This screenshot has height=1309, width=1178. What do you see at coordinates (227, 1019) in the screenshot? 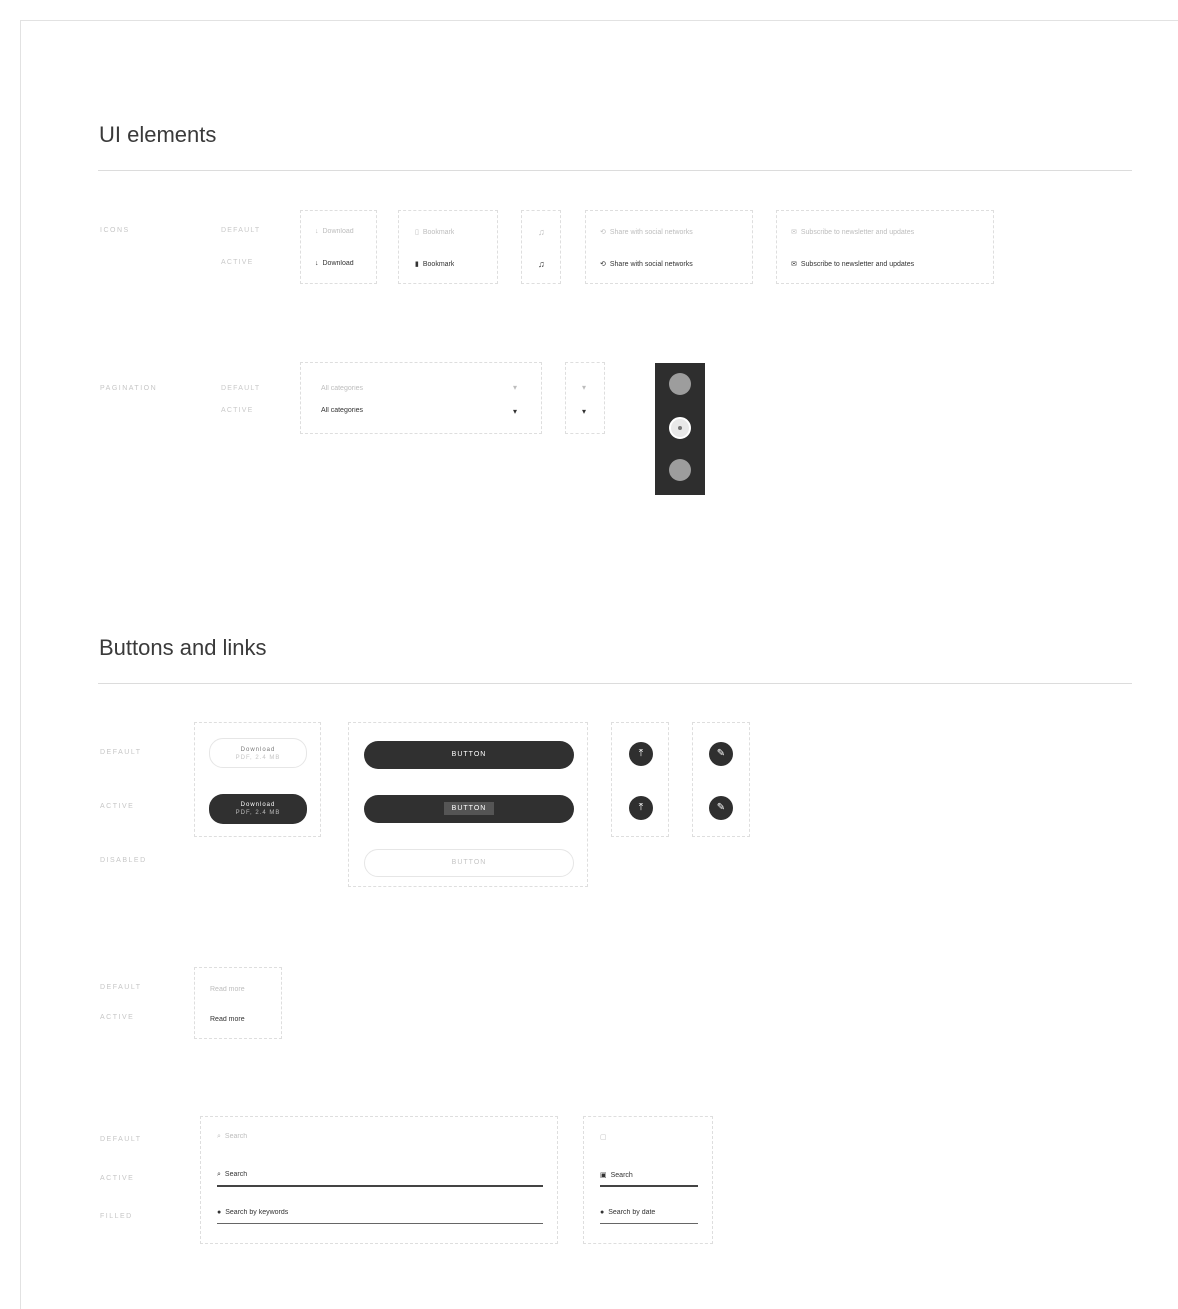
I see `read-more-link-active: Read more` at bounding box center [227, 1019].